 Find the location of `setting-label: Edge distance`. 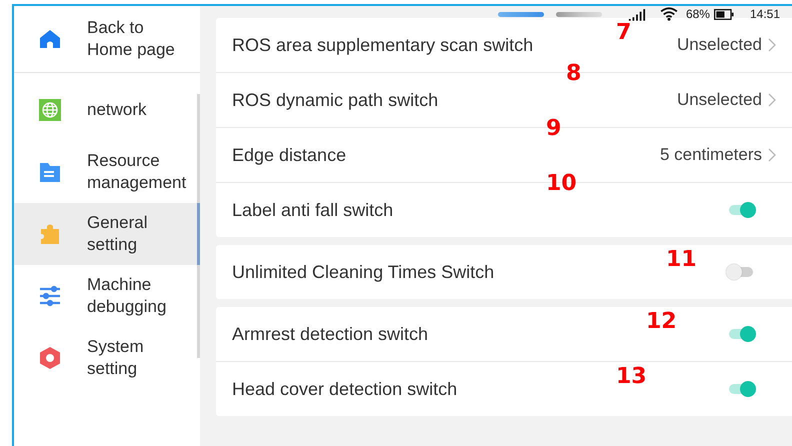

setting-label: Edge distance is located at coordinates (289, 155).